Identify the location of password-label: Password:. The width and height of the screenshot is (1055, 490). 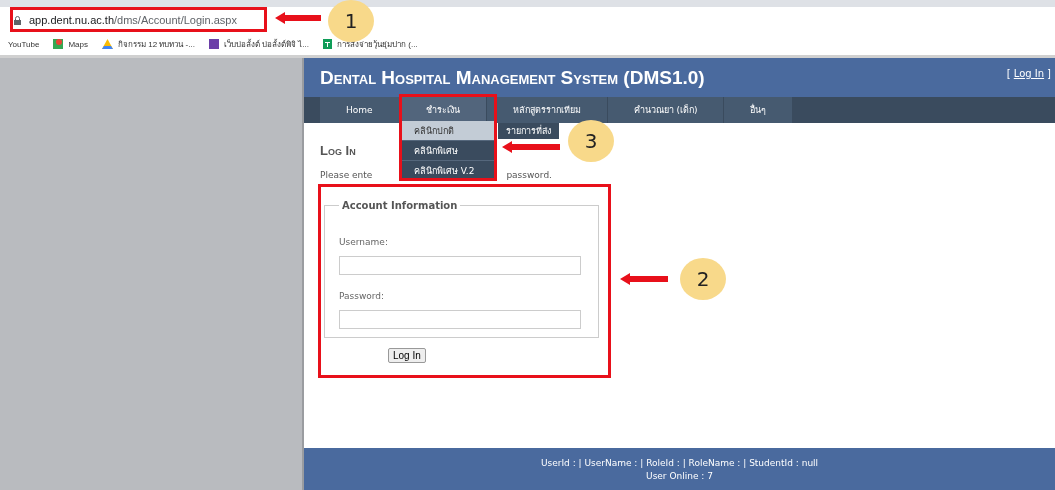
(362, 296).